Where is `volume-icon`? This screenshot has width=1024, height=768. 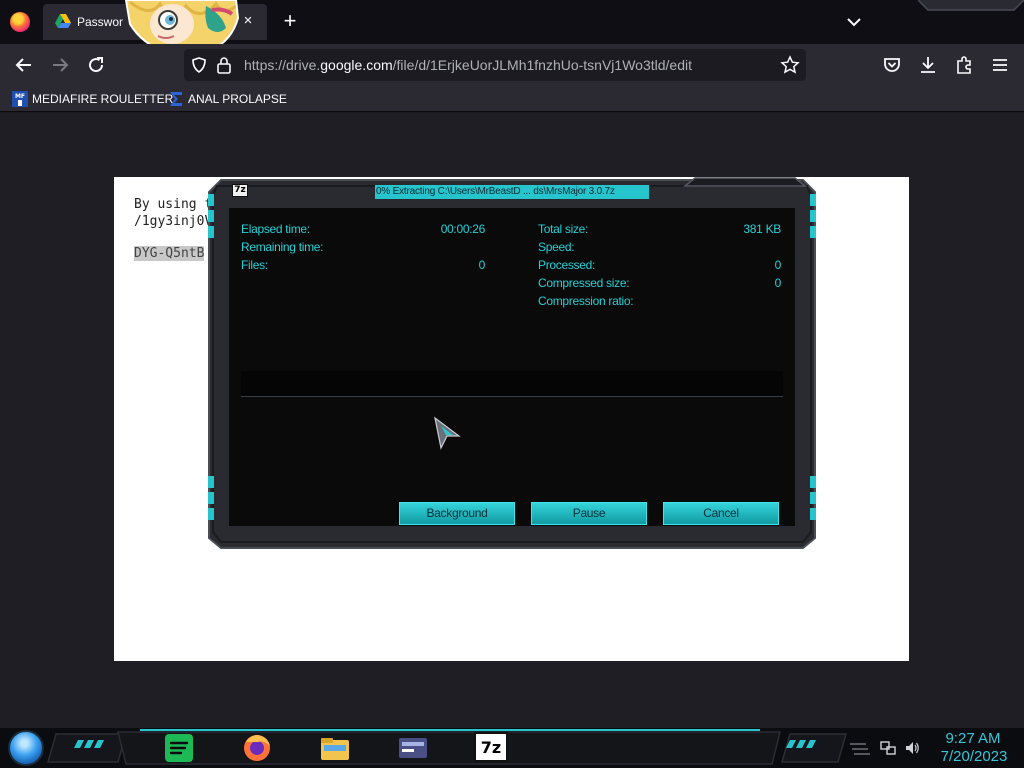 volume-icon is located at coordinates (912, 748).